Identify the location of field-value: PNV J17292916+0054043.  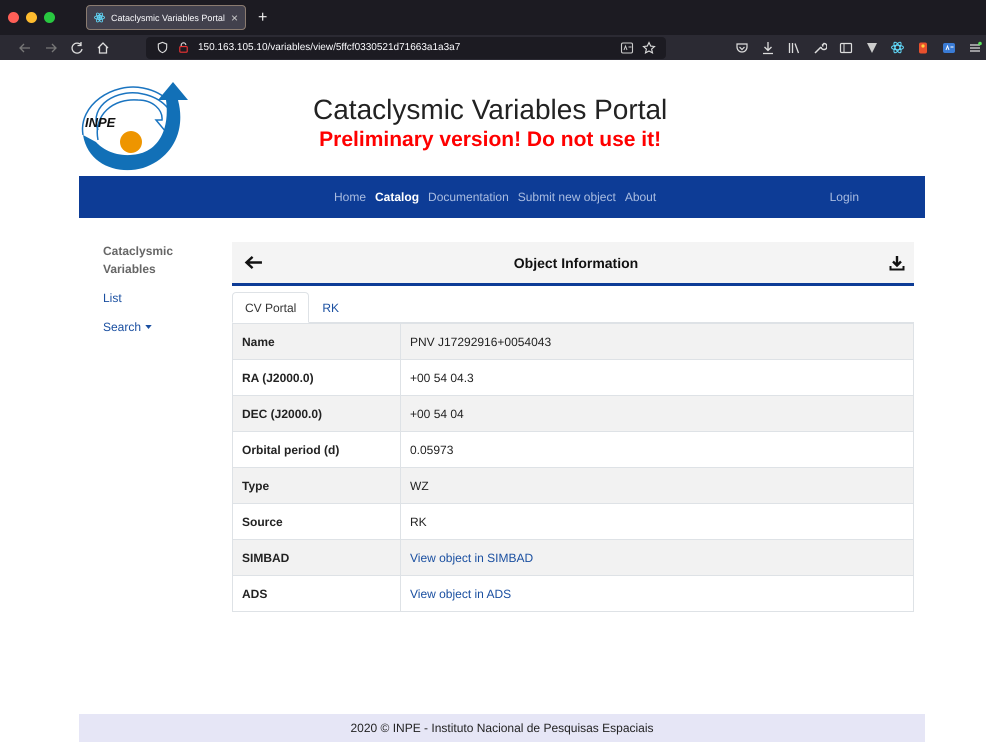
(657, 342).